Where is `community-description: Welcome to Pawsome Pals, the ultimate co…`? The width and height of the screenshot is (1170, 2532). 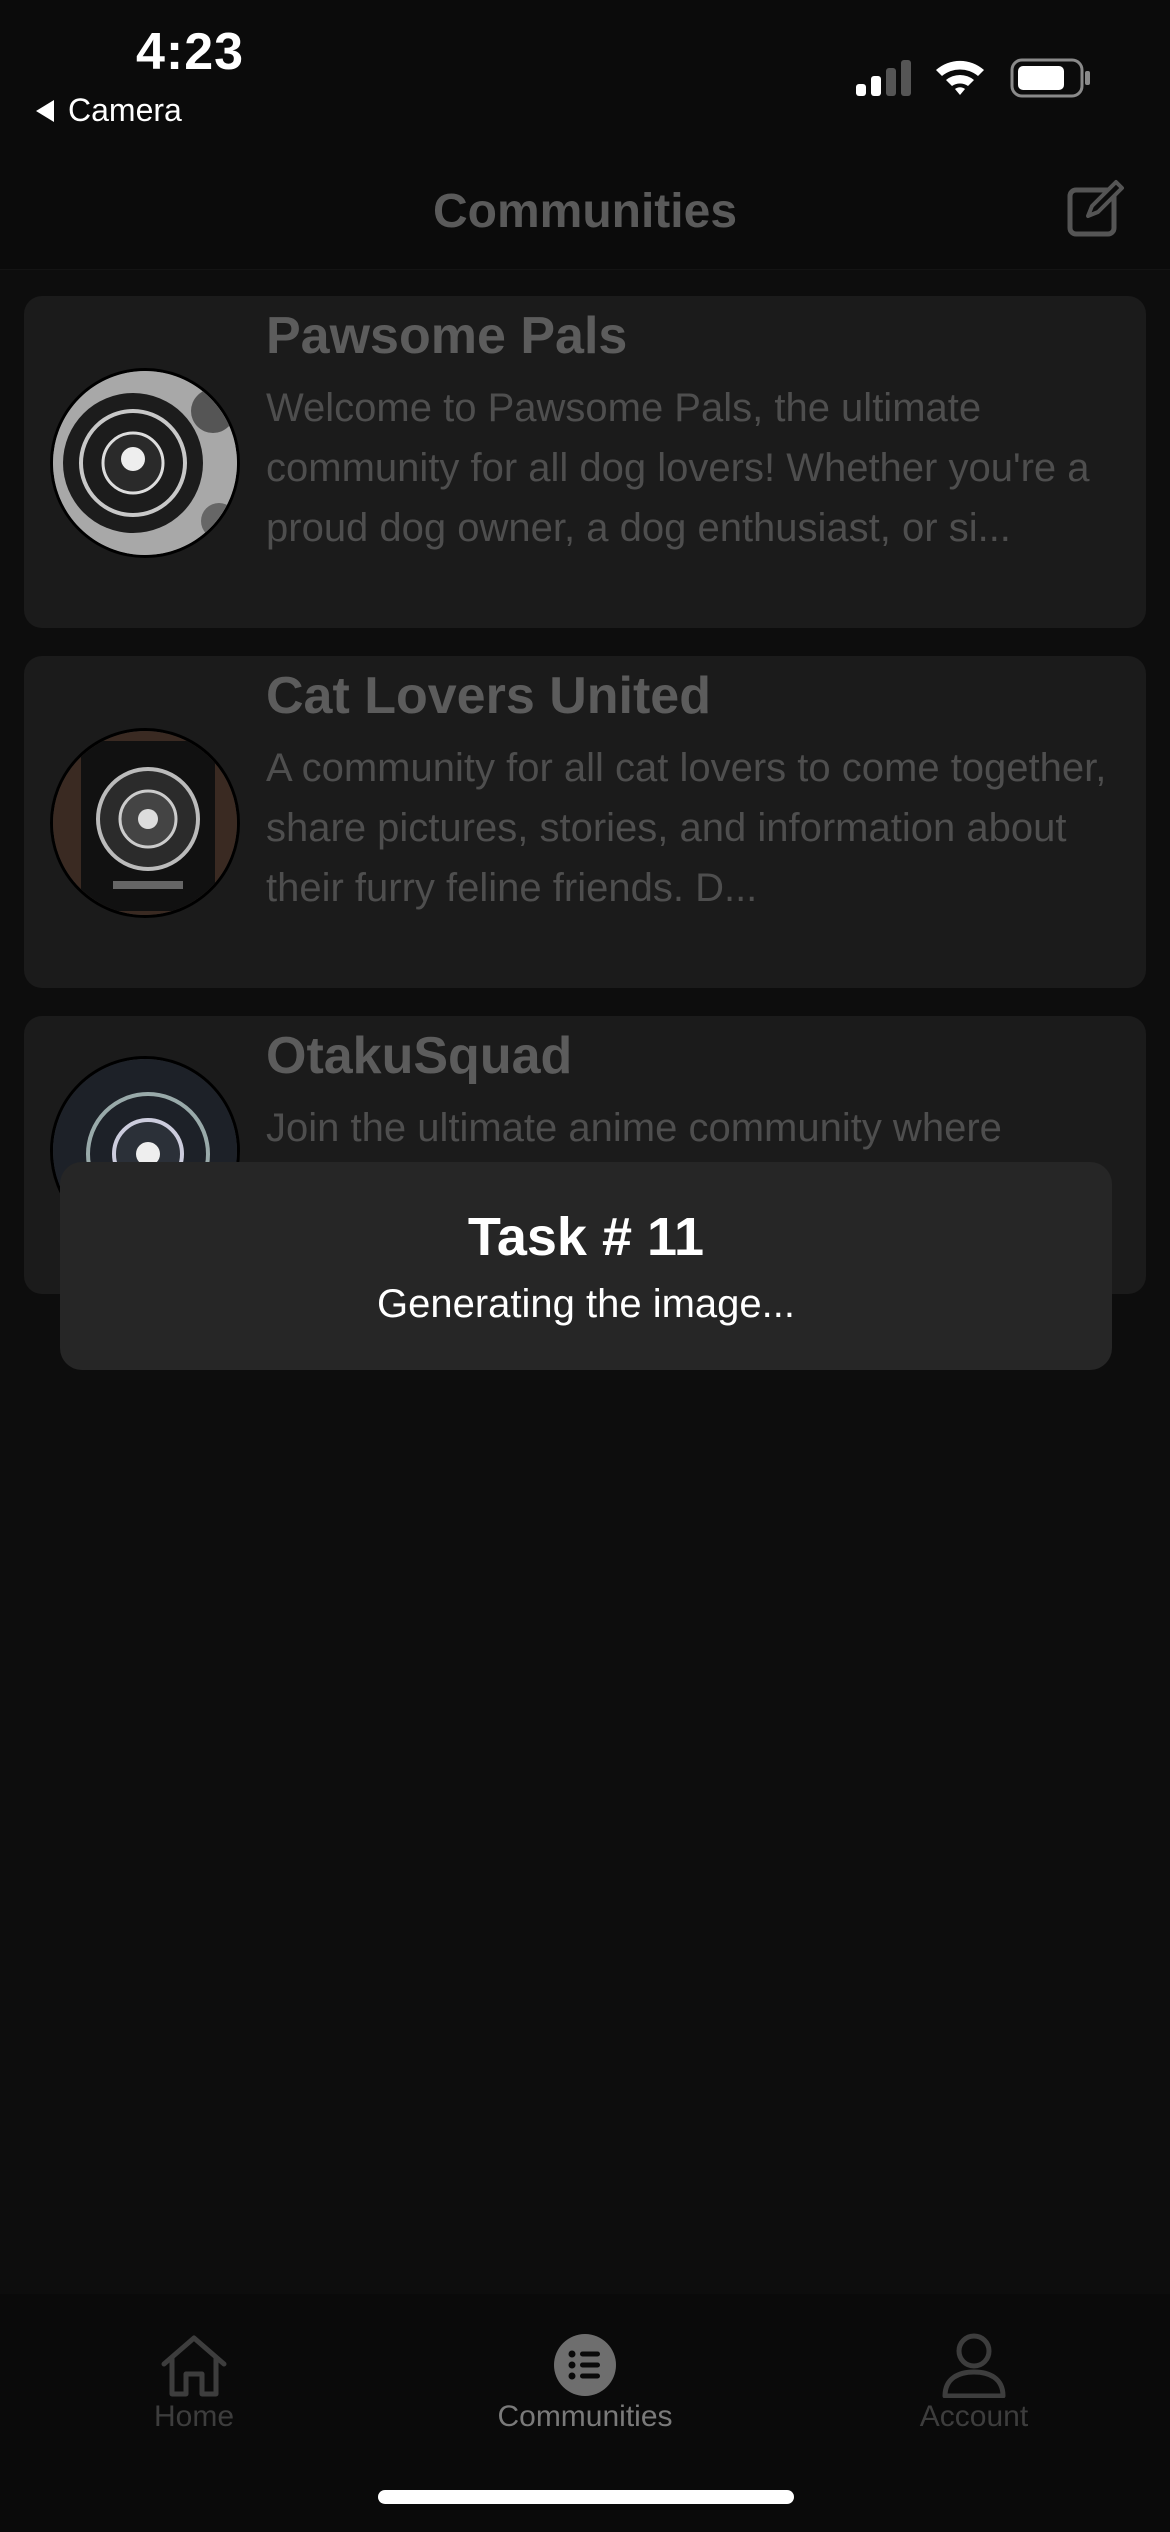
community-description: Welcome to Pawsome Pals, the ultimate co… is located at coordinates (678, 468).